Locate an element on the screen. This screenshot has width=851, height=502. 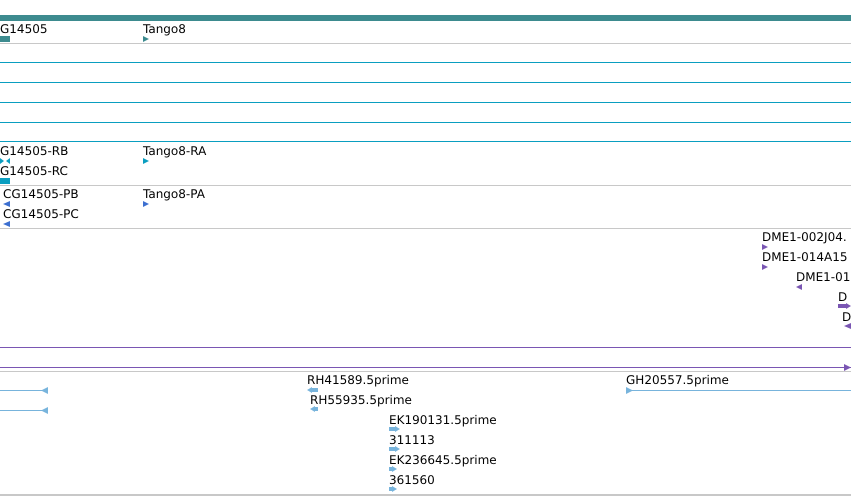
feature-label: DME1-014A15 is located at coordinates (805, 257).